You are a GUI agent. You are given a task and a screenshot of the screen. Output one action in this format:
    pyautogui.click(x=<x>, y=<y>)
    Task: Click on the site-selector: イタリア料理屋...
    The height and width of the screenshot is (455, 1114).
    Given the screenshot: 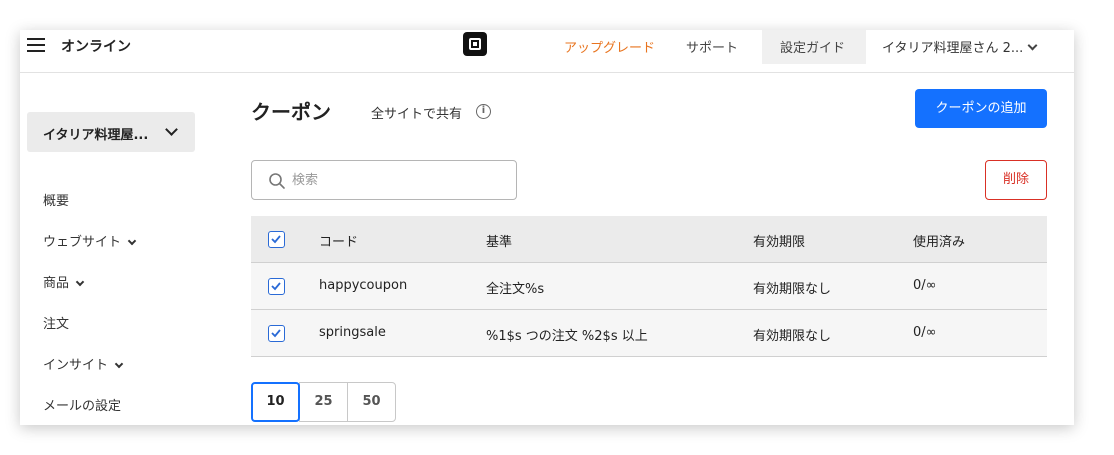 What is the action you would take?
    pyautogui.click(x=111, y=132)
    